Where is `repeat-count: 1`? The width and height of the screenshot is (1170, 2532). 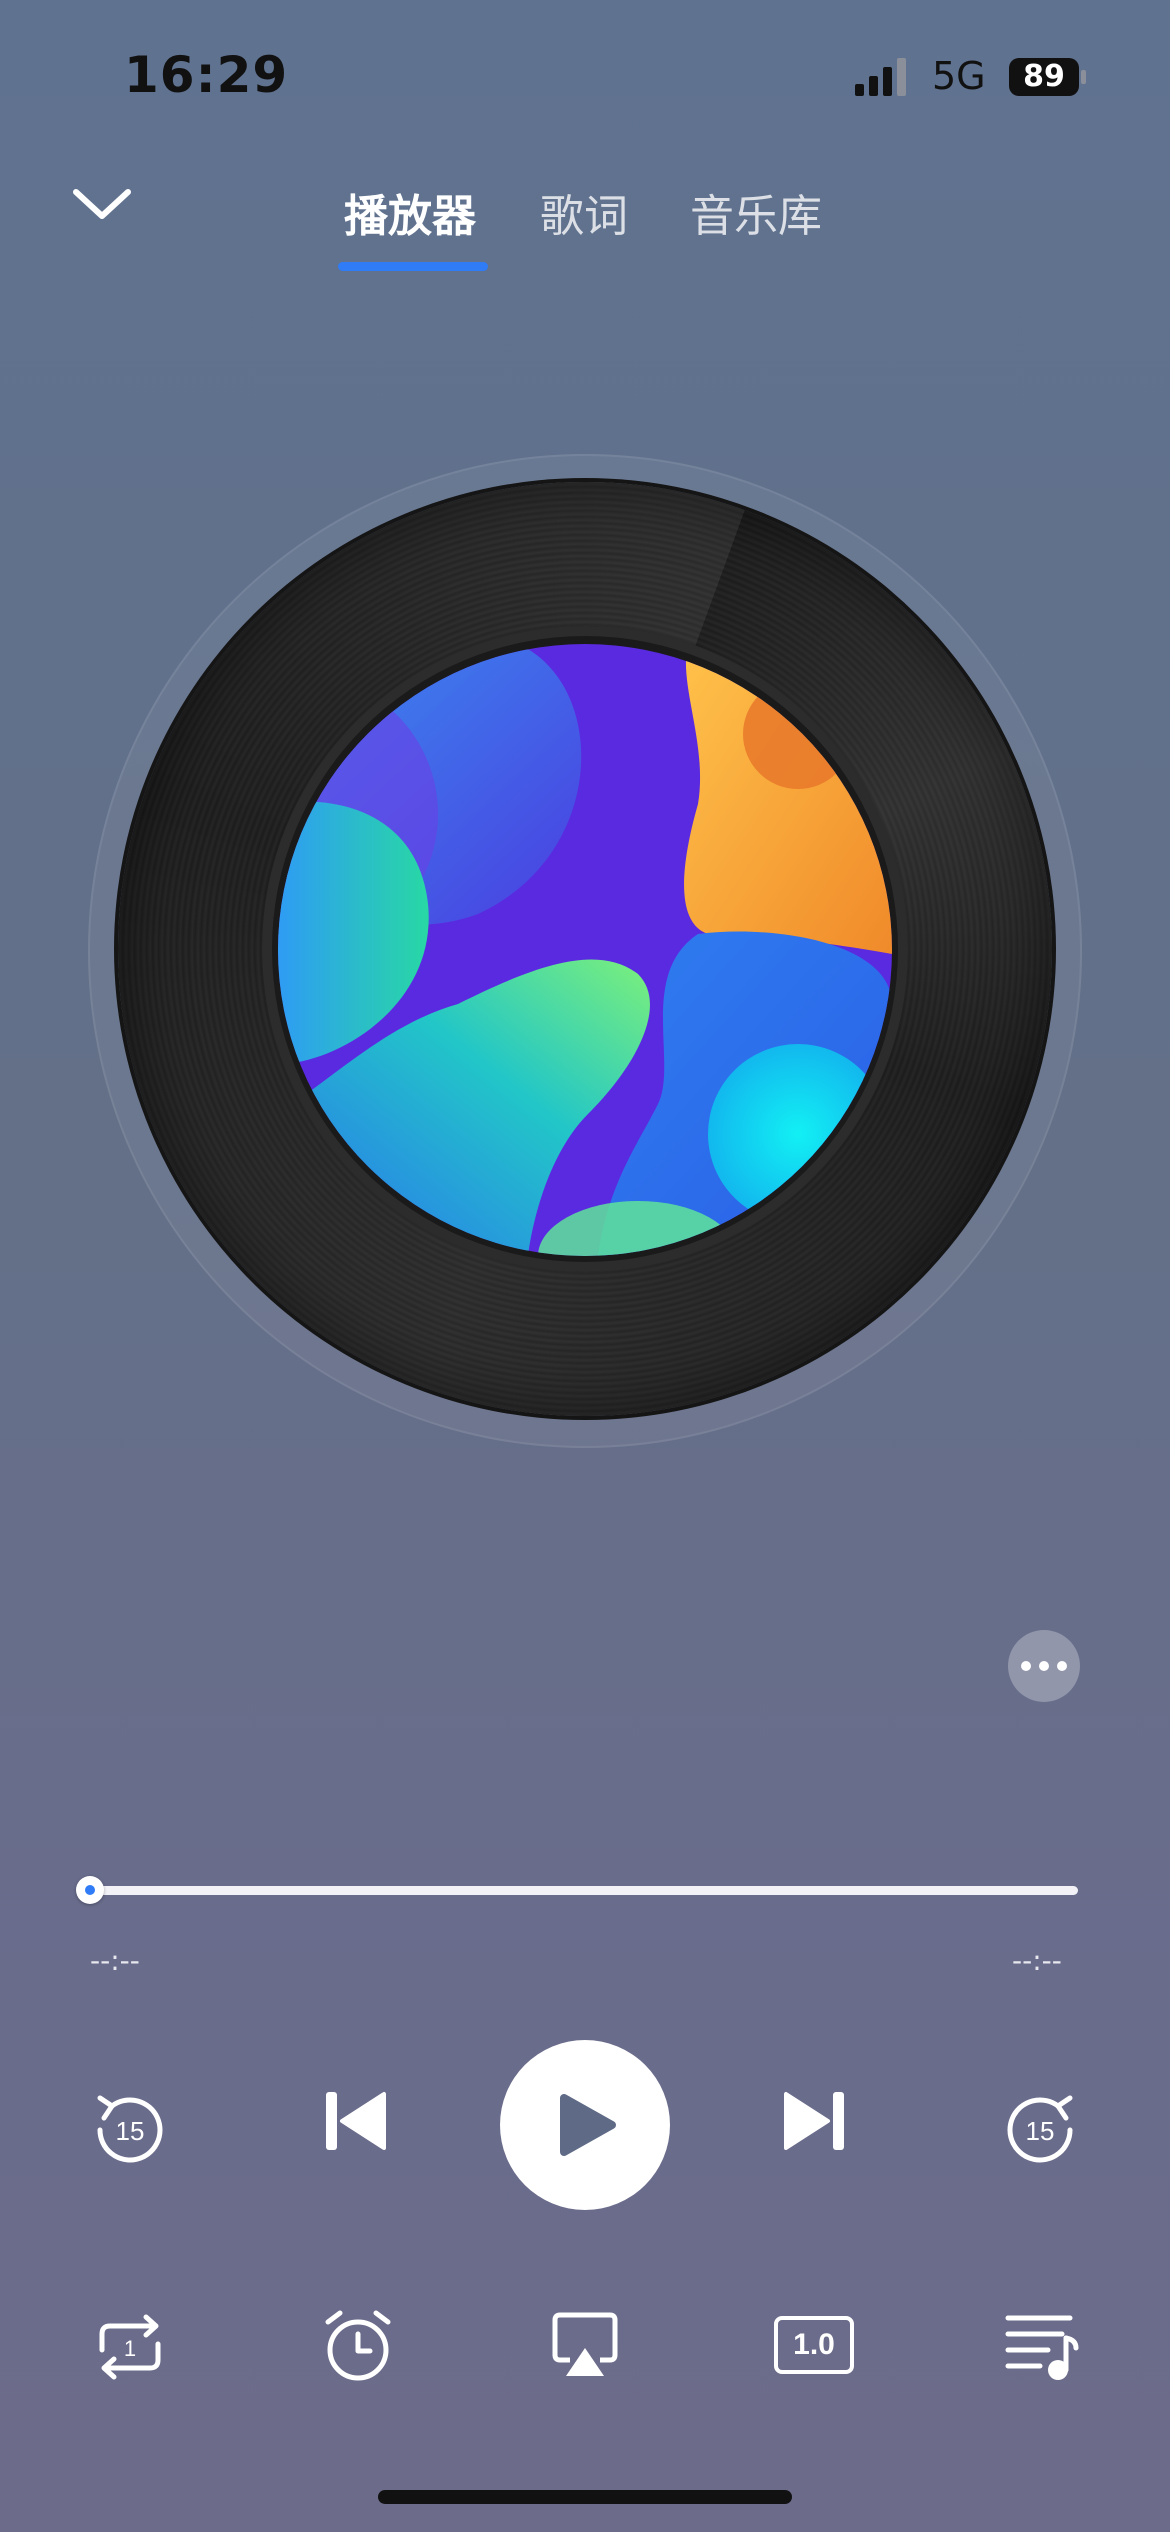 repeat-count: 1 is located at coordinates (130, 2348).